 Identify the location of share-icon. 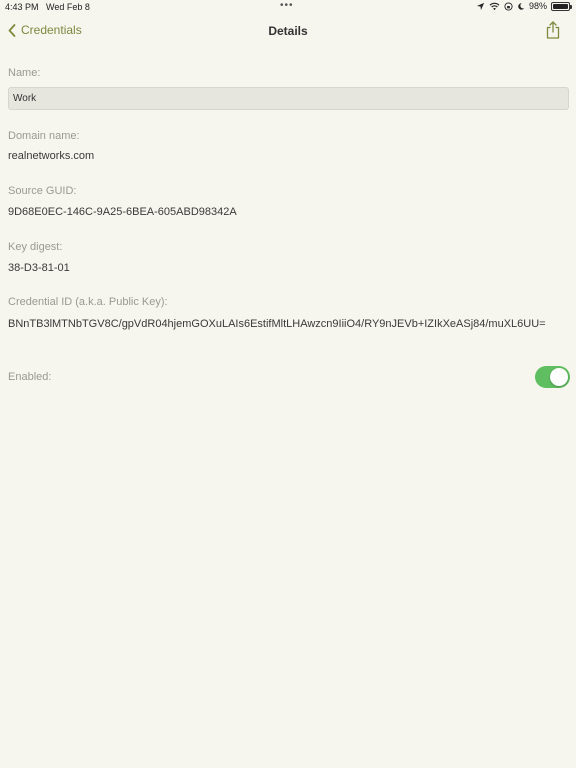
(553, 30).